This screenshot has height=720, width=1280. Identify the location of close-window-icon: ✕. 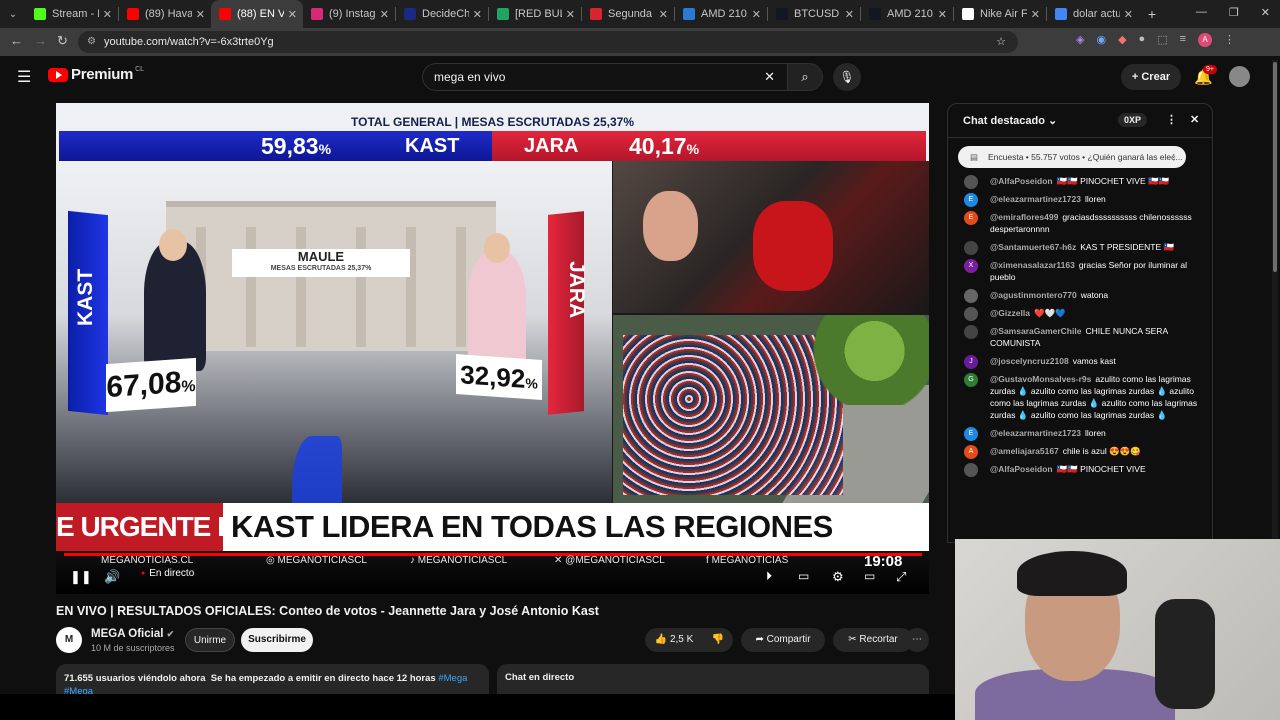
(1265, 12).